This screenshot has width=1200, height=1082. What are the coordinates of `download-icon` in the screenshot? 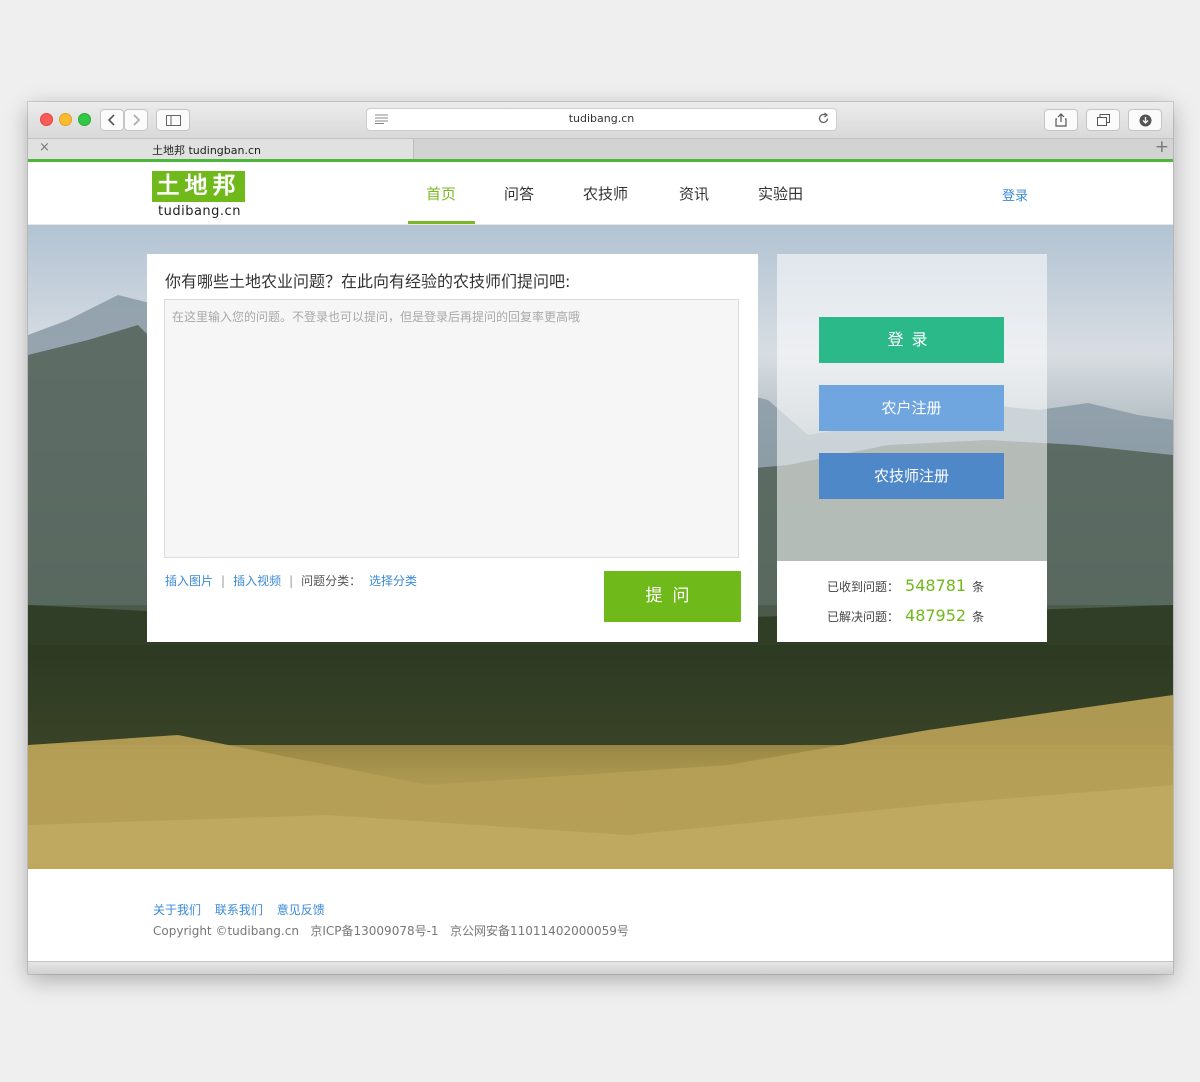 It's located at (1145, 120).